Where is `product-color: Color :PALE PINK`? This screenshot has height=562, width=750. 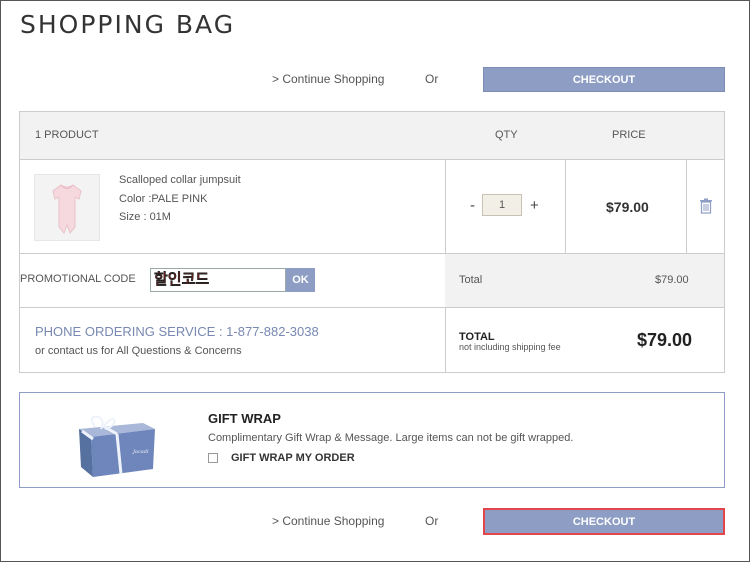 product-color: Color :PALE PINK is located at coordinates (163, 199).